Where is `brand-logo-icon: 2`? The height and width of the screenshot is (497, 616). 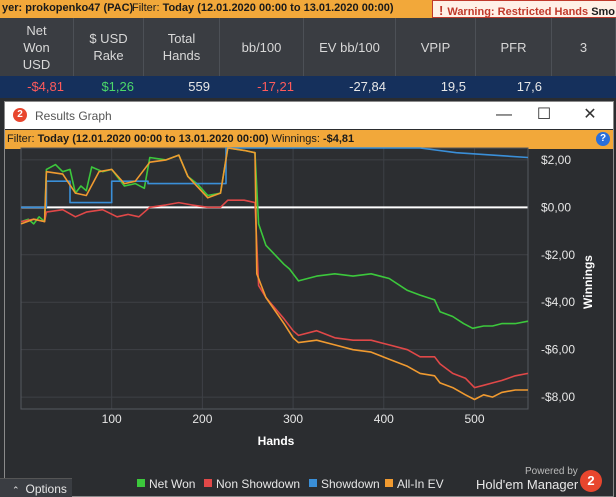 brand-logo-icon: 2 is located at coordinates (591, 481).